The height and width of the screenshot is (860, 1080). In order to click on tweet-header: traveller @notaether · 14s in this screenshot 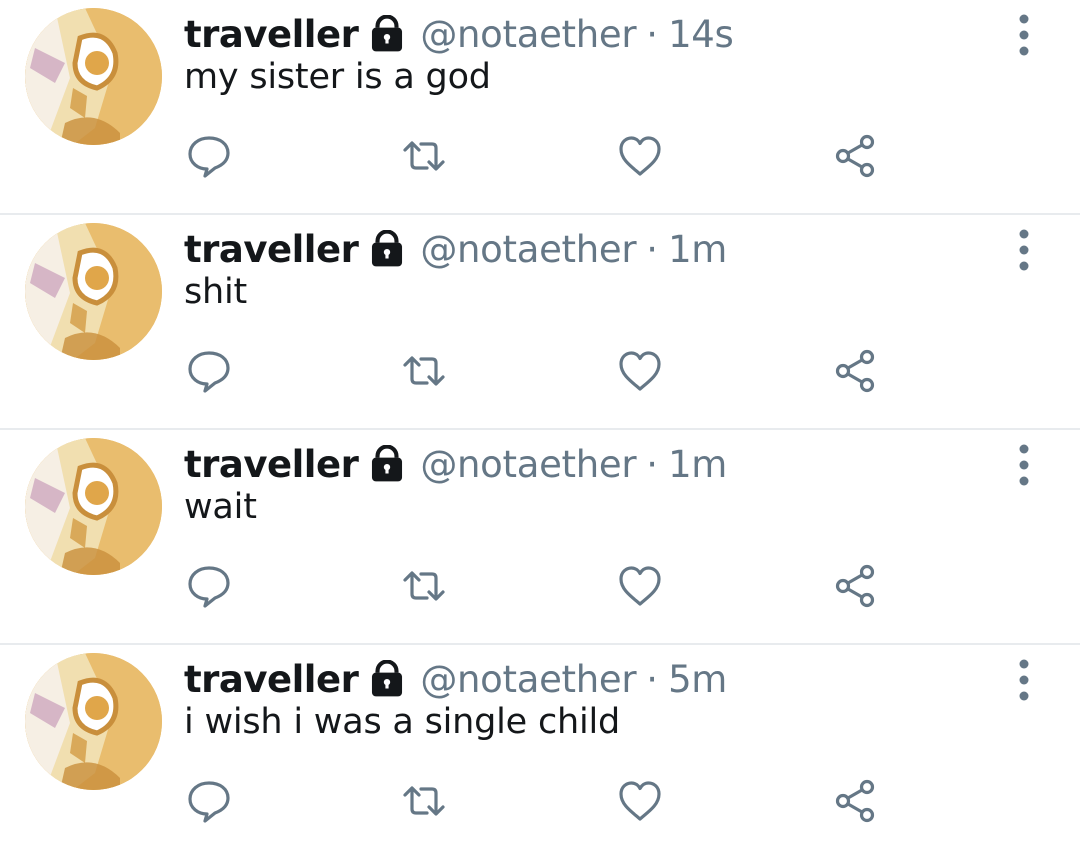, I will do `click(459, 34)`.